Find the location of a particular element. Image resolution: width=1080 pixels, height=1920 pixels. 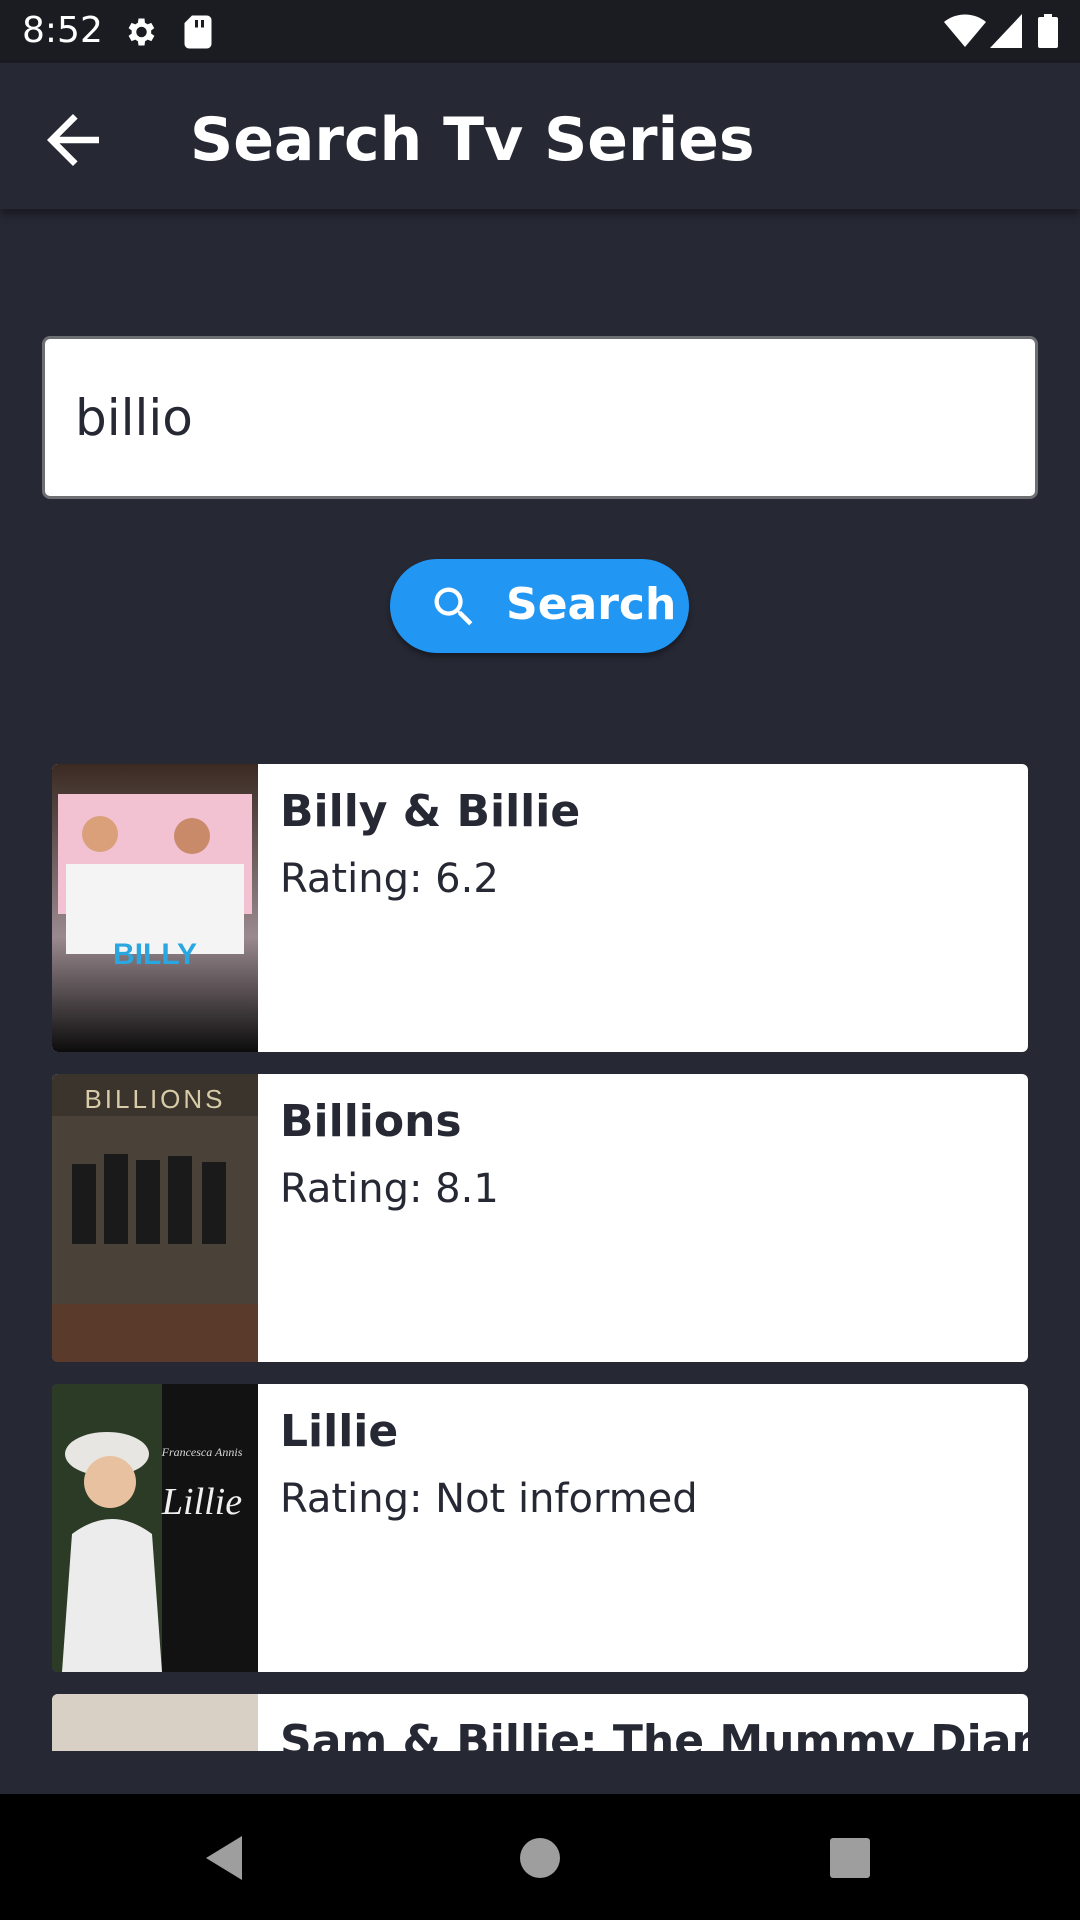

search-input is located at coordinates (525, 417).